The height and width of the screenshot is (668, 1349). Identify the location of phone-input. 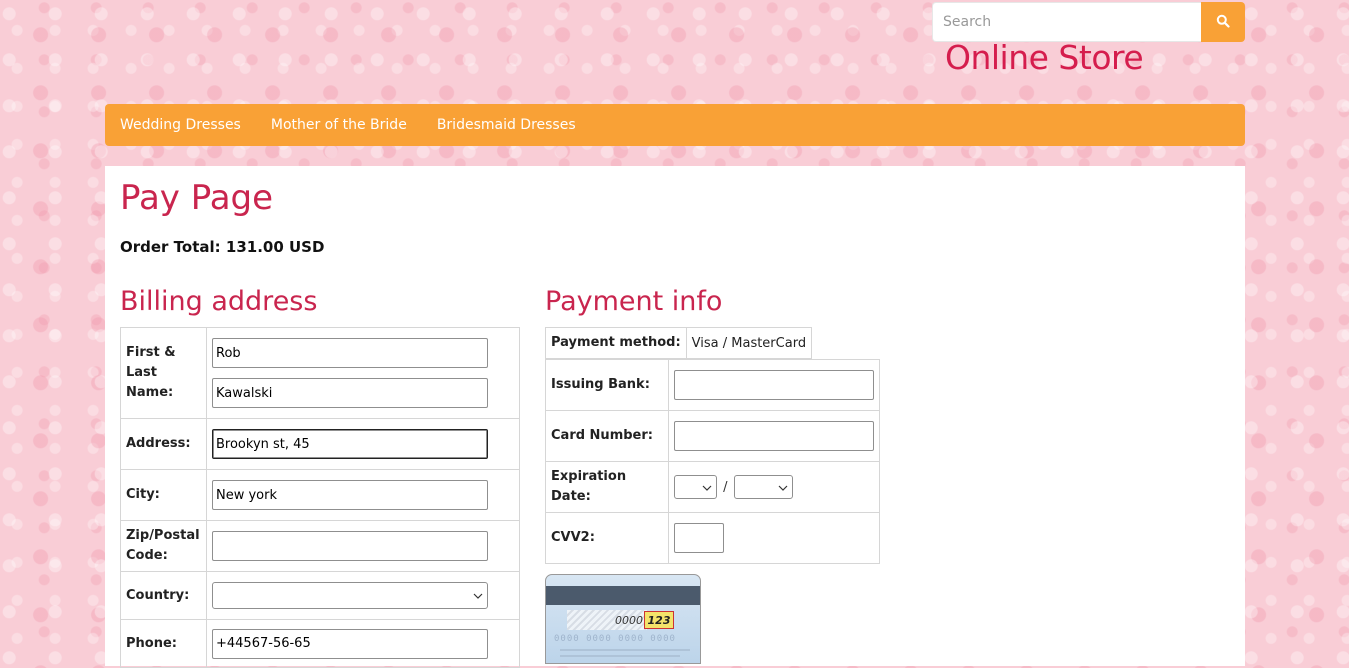
(350, 643).